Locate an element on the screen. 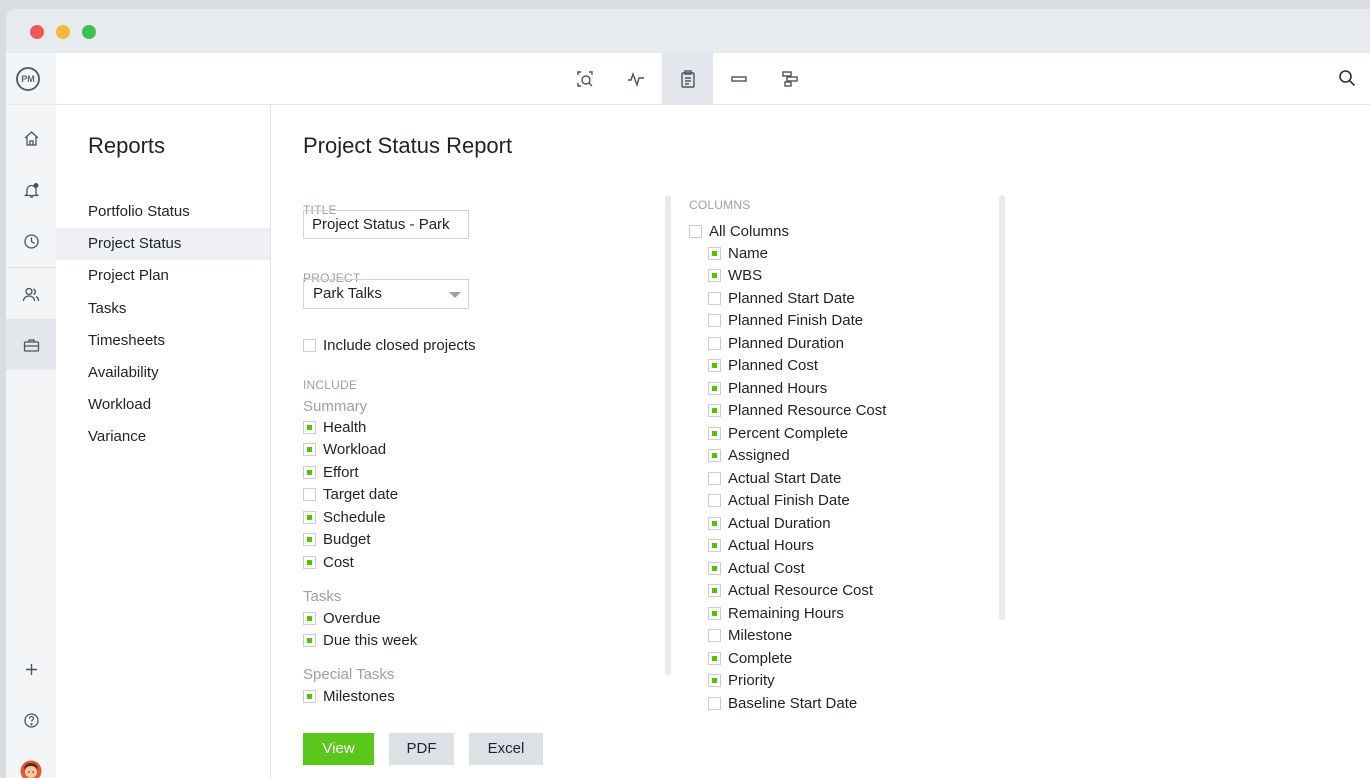 Image resolution: width=1370 pixels, height=778 pixels. summary-checkbox: Target date is located at coordinates (350, 495).